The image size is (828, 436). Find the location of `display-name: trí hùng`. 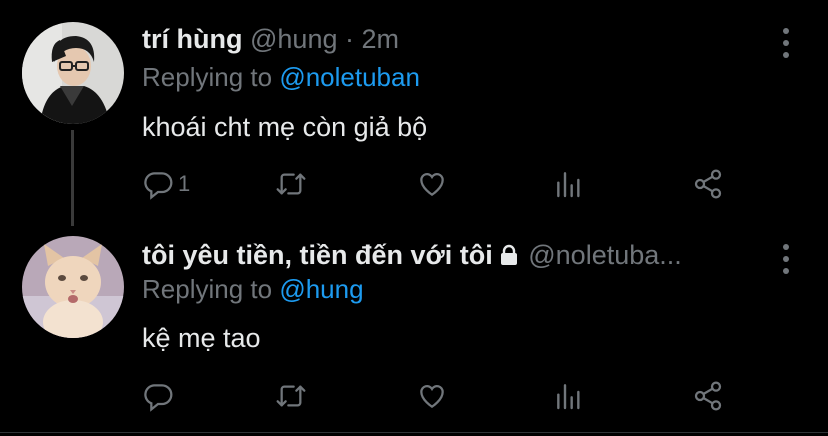

display-name: trí hùng is located at coordinates (192, 39).